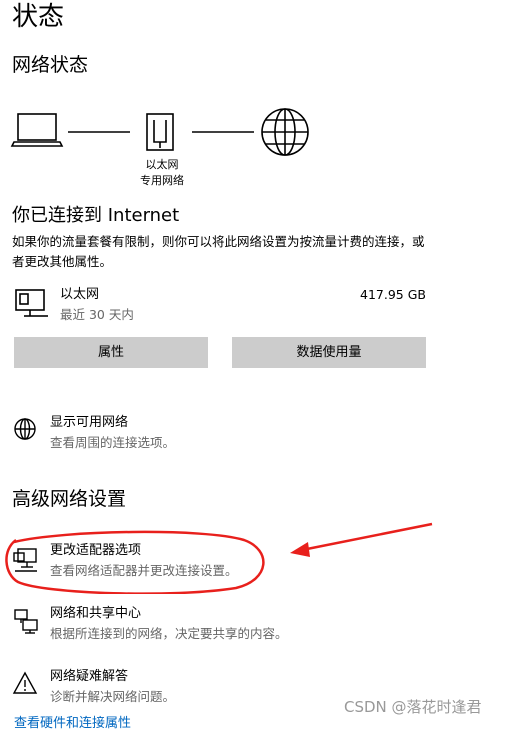  I want to click on ethernet-computer-icon, so click(31, 303).